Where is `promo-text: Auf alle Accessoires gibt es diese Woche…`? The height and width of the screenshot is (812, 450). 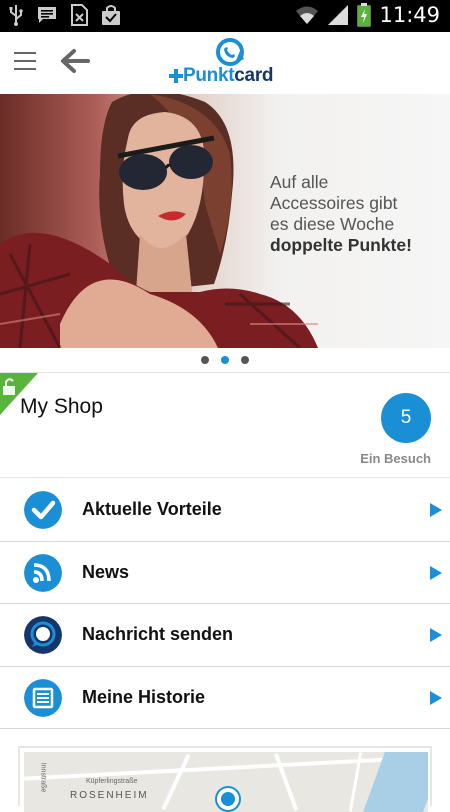 promo-text: Auf alle Accessoires gibt es diese Woche… is located at coordinates (355, 214).